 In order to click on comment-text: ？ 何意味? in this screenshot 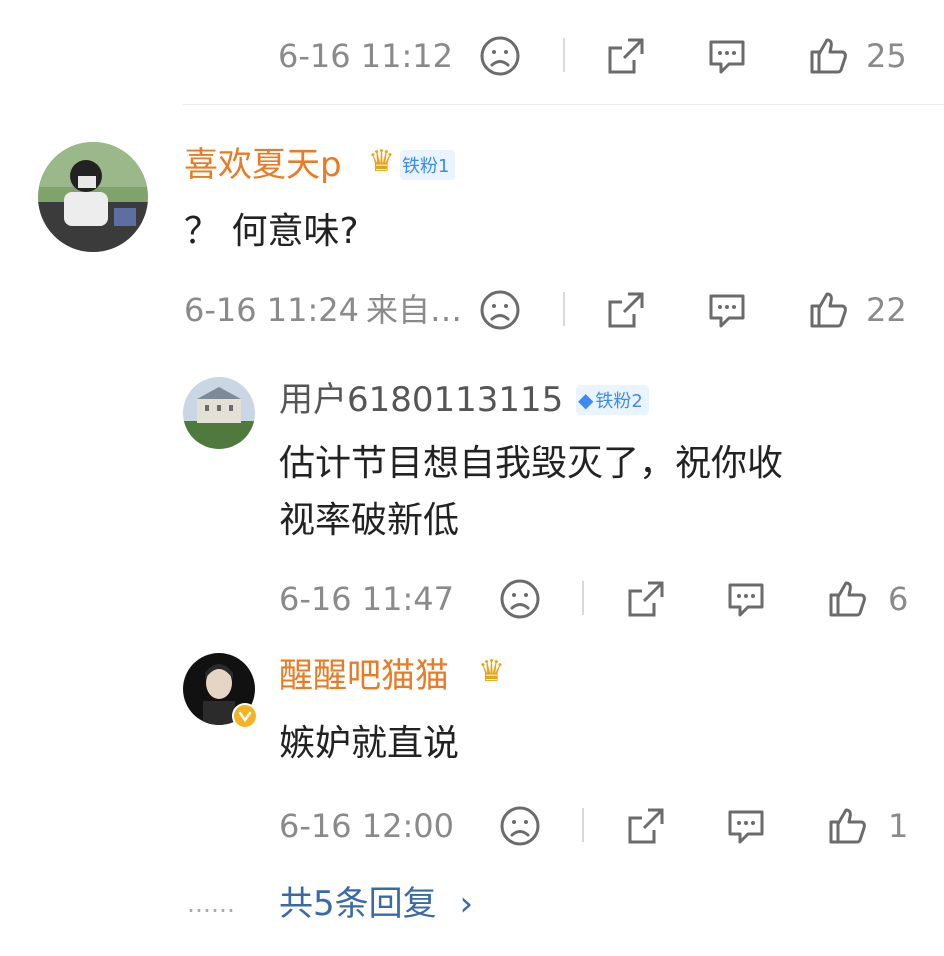, I will do `click(271, 231)`.